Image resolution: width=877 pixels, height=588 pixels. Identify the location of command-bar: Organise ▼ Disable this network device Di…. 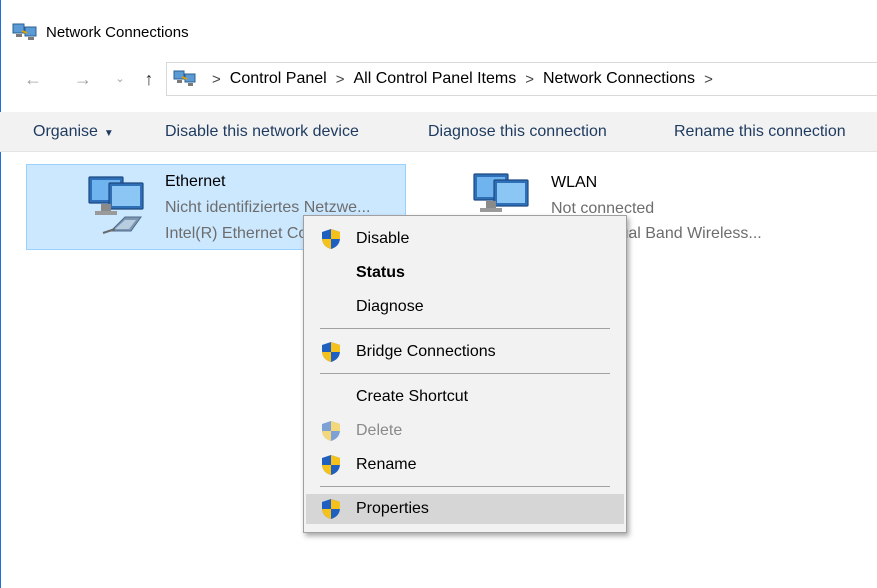
(438, 132).